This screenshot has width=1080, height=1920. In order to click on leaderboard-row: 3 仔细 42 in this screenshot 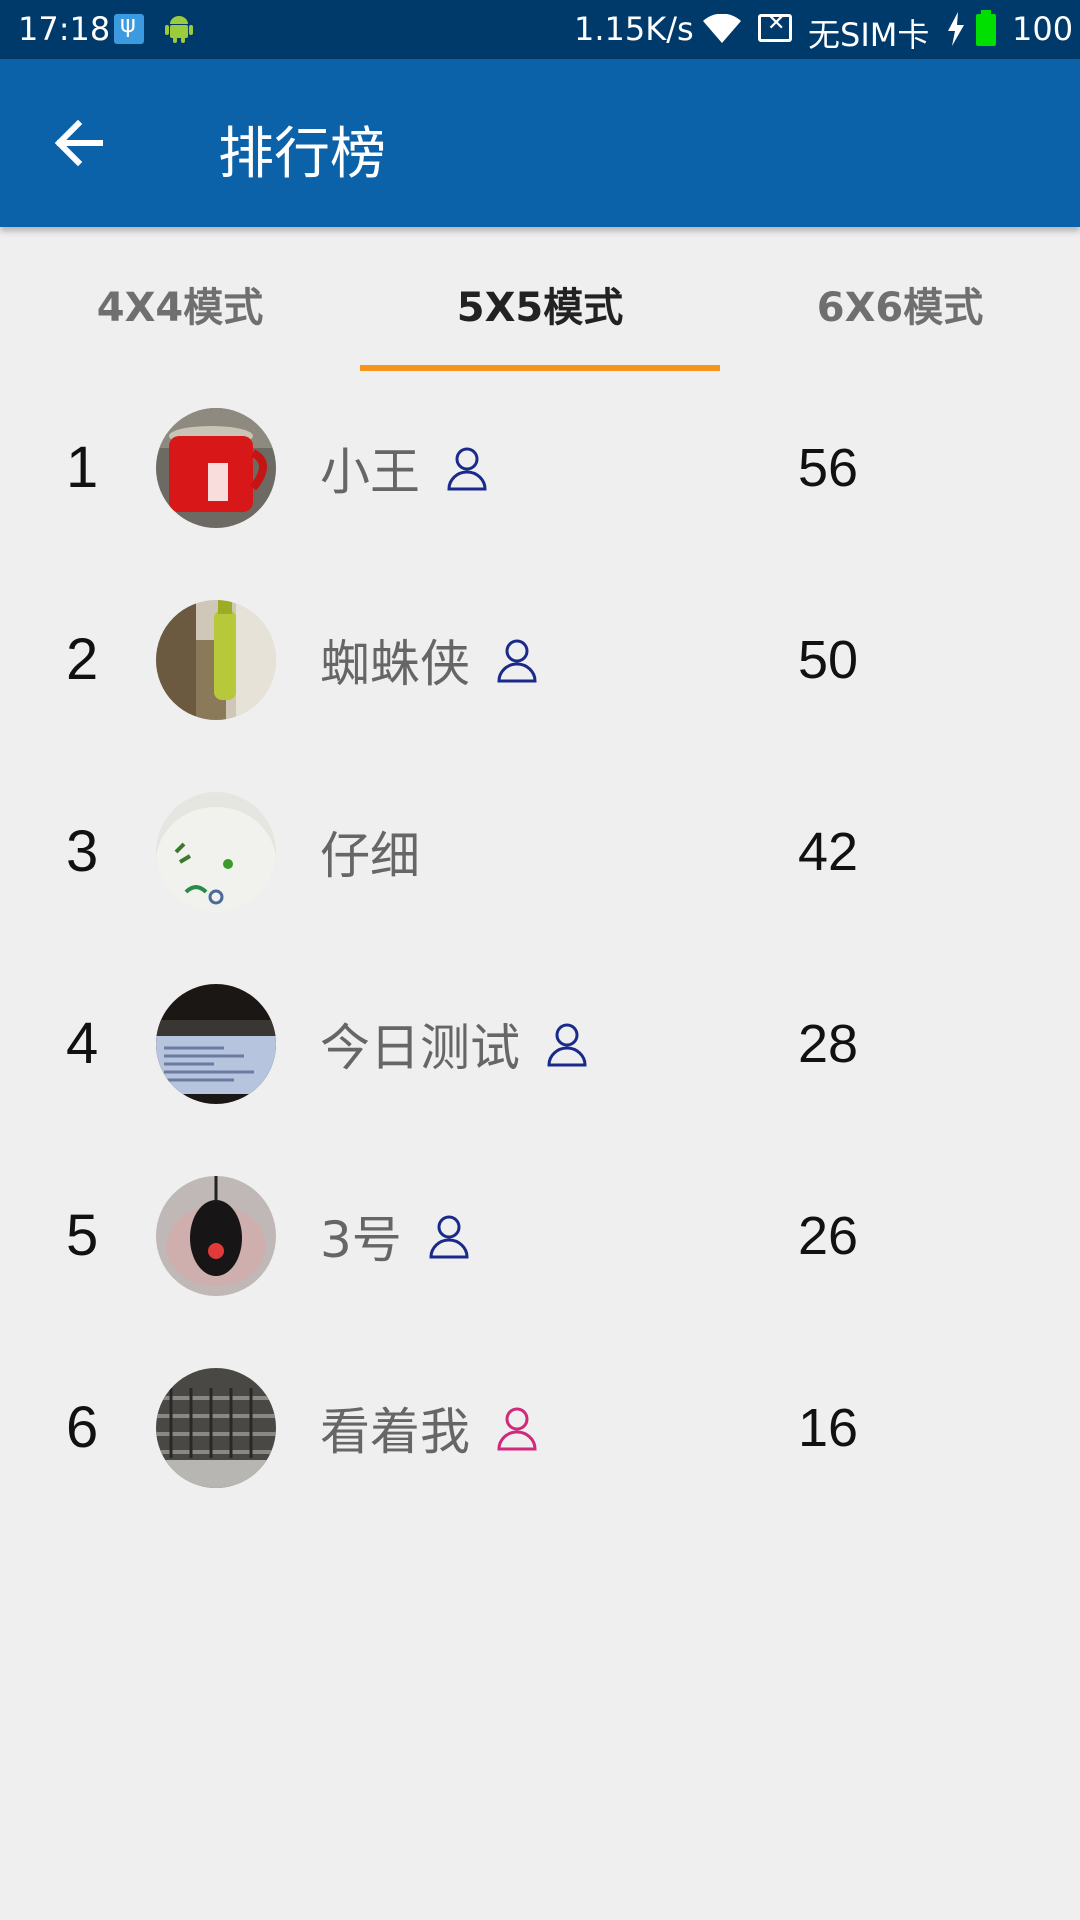, I will do `click(540, 852)`.